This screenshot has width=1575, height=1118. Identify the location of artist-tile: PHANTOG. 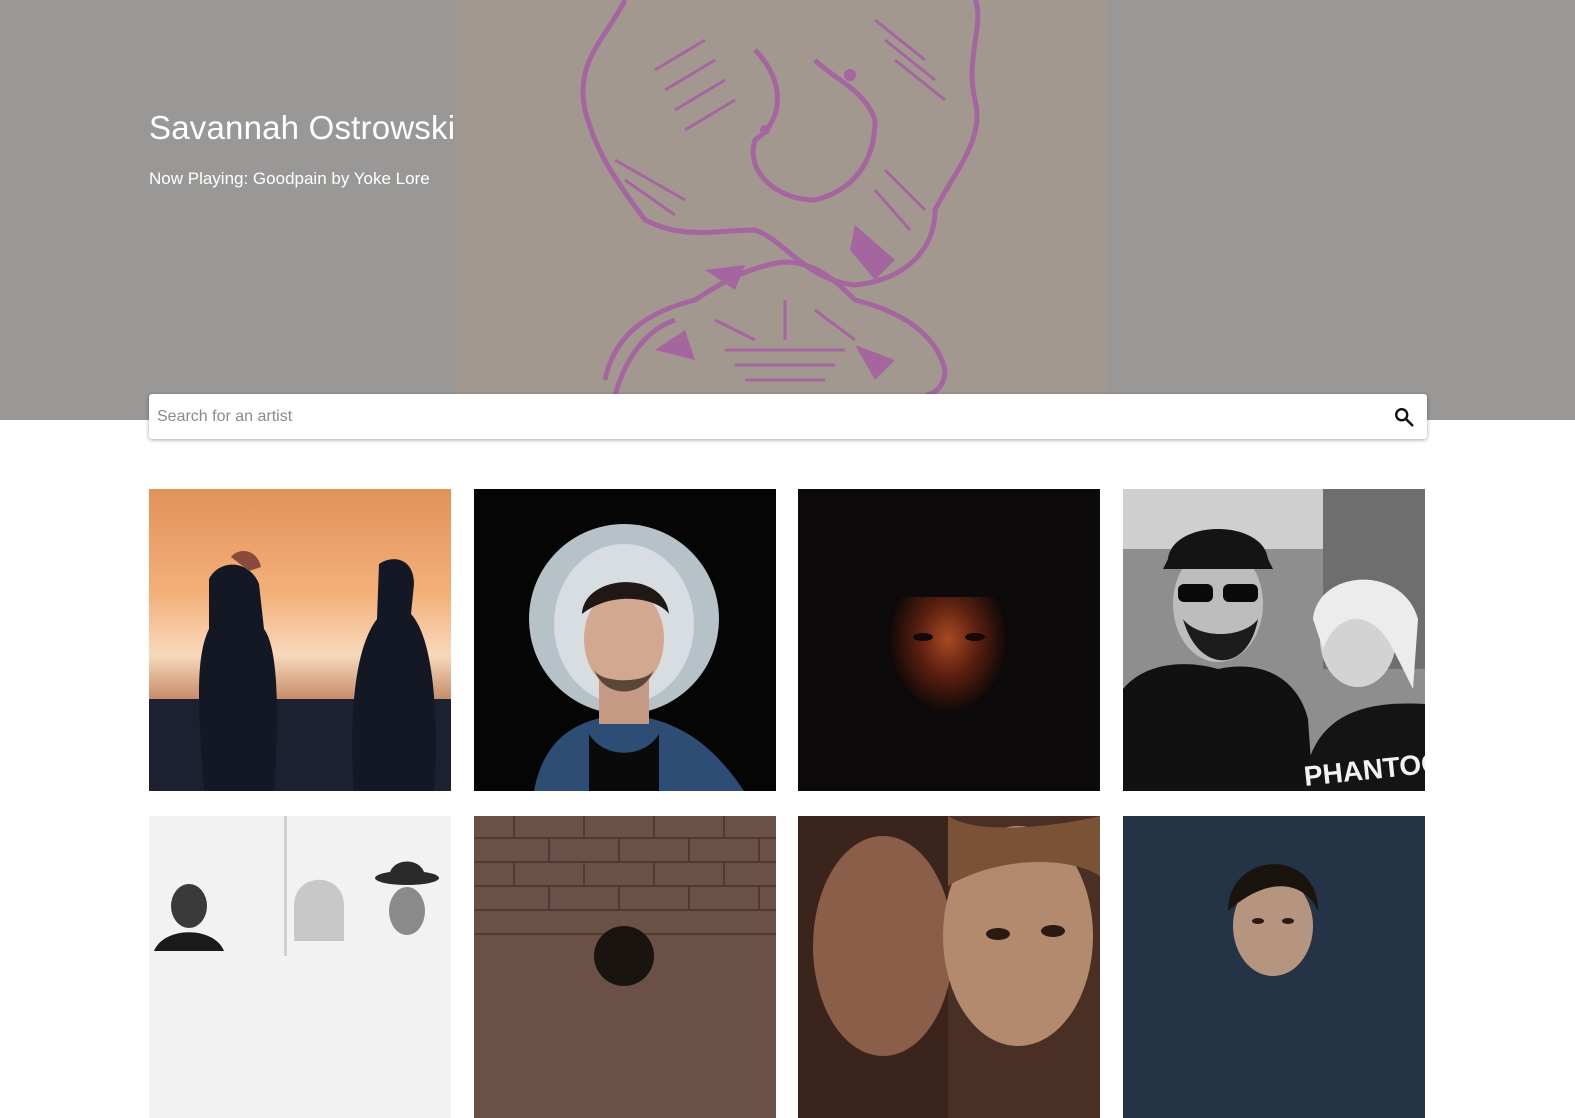
(1274, 640).